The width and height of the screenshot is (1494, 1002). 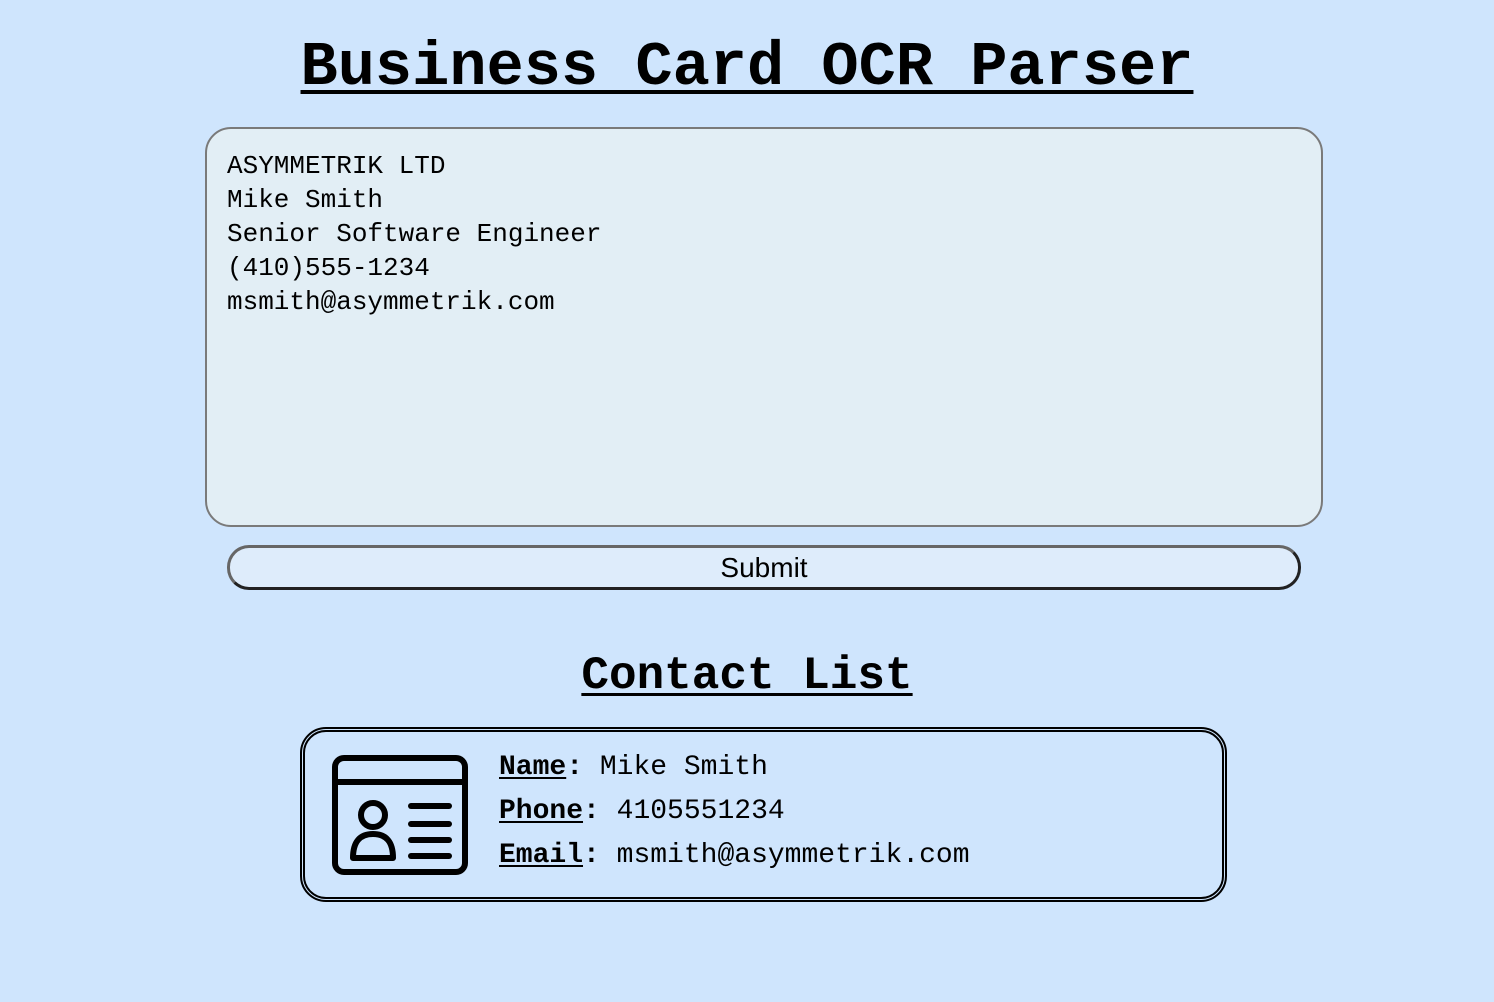 I want to click on name-label: Name, so click(x=533, y=767).